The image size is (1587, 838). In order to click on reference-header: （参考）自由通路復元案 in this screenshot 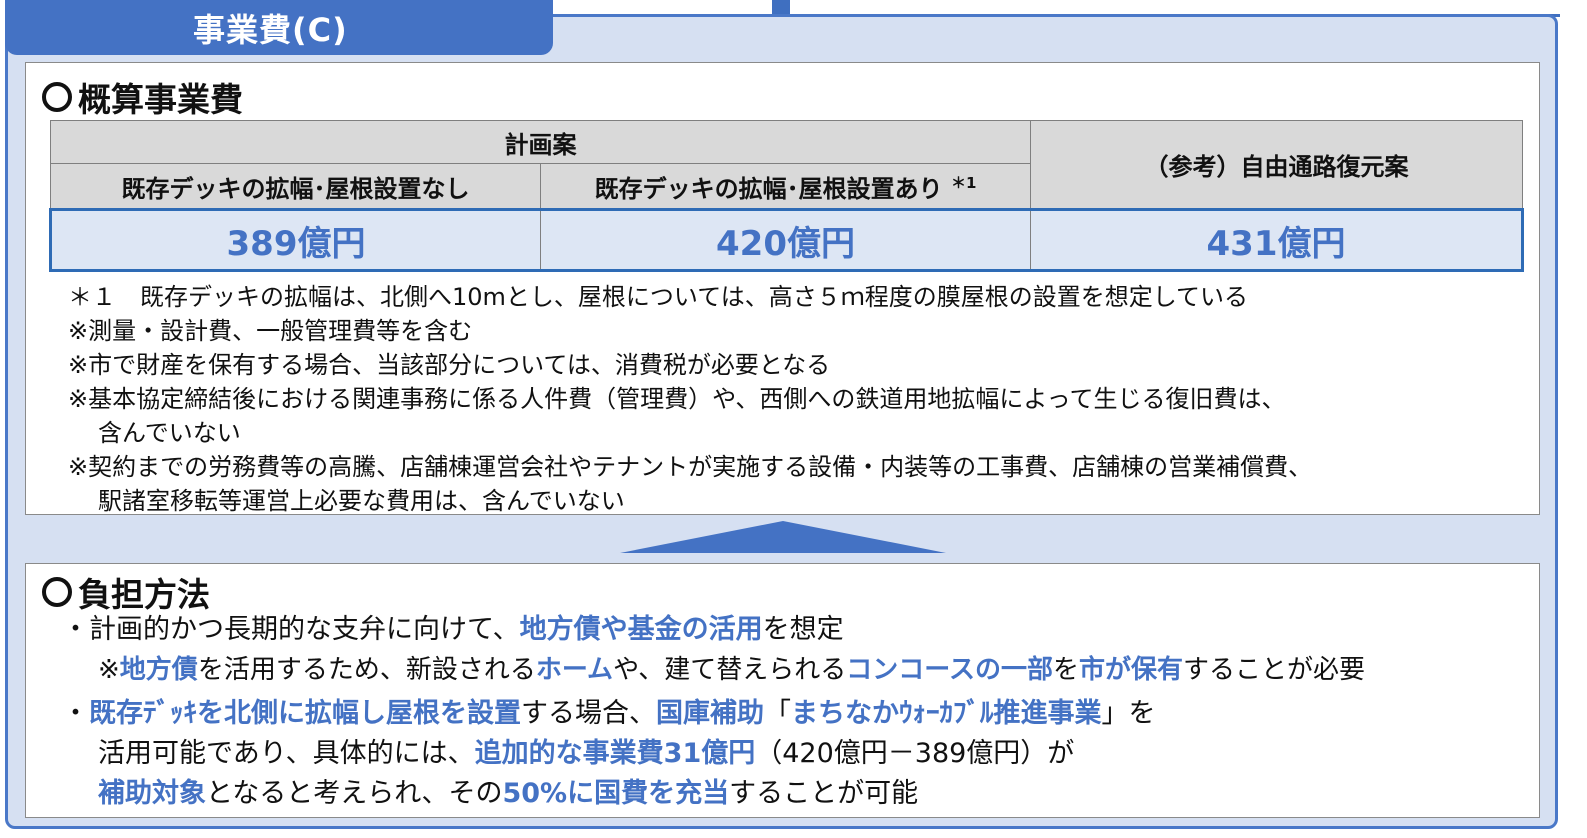, I will do `click(1276, 165)`.